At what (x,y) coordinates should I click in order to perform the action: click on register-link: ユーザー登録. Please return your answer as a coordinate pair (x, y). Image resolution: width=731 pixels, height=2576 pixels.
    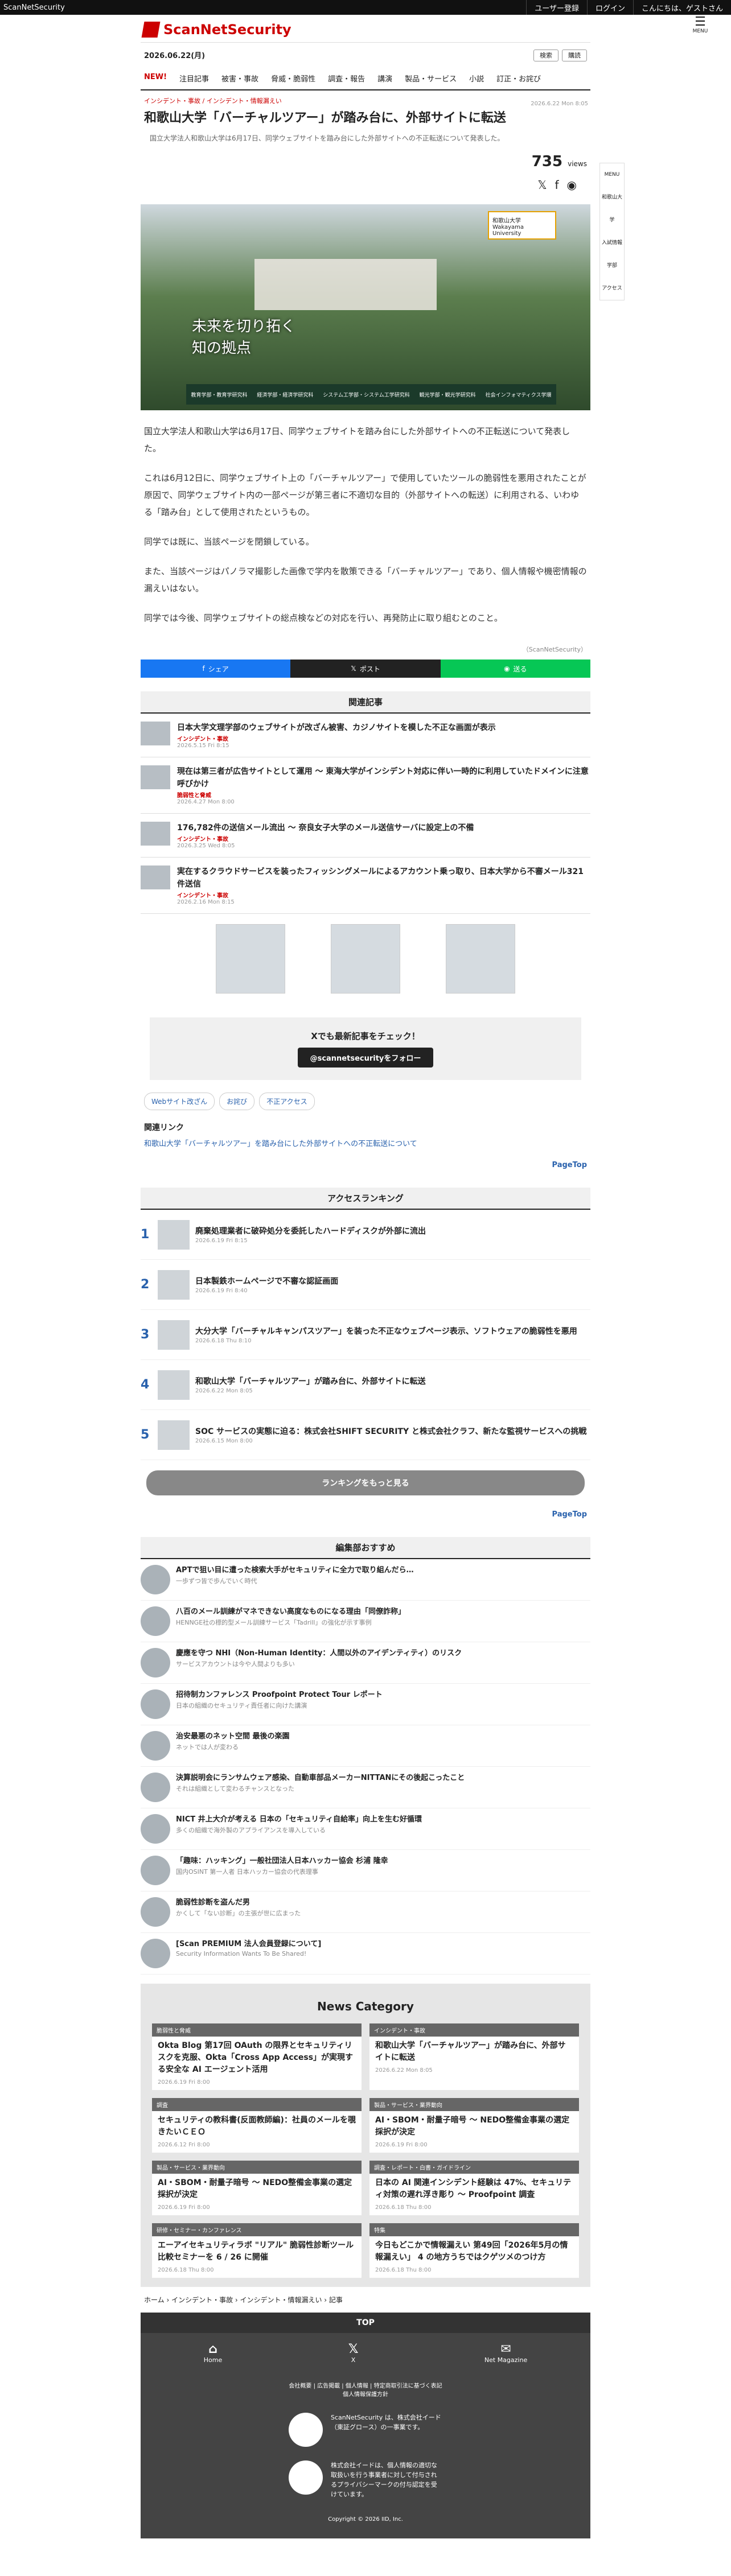
    Looking at the image, I should click on (556, 7).